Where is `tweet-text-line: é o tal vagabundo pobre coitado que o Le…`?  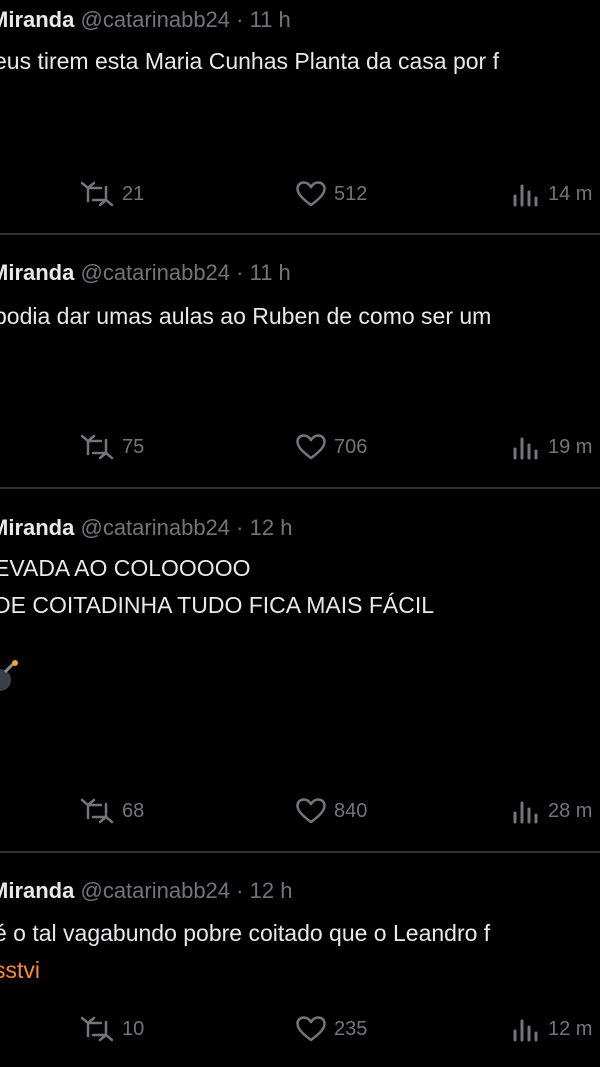 tweet-text-line: é o tal vagabundo pobre coitado que o Le… is located at coordinates (245, 933).